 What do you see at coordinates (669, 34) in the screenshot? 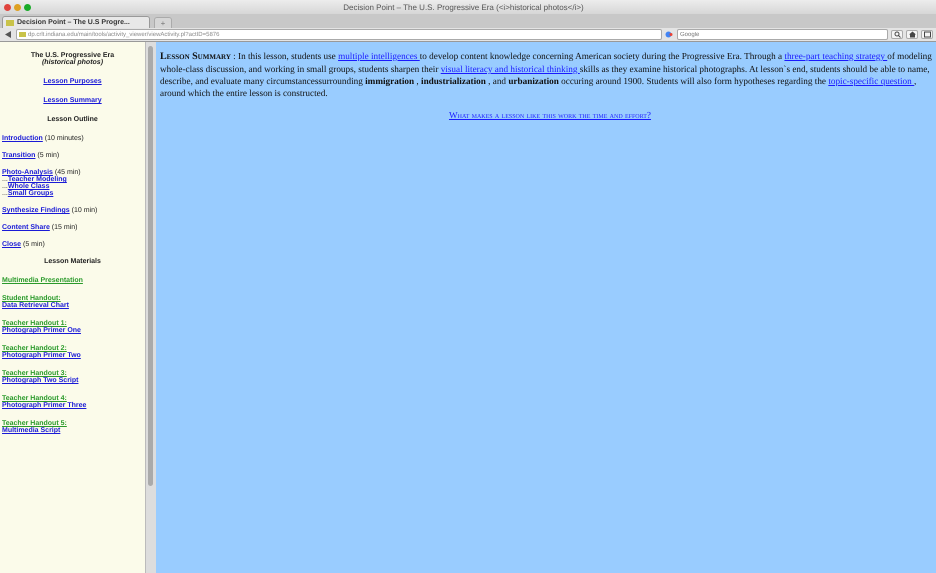
I see `search-engine-icon` at bounding box center [669, 34].